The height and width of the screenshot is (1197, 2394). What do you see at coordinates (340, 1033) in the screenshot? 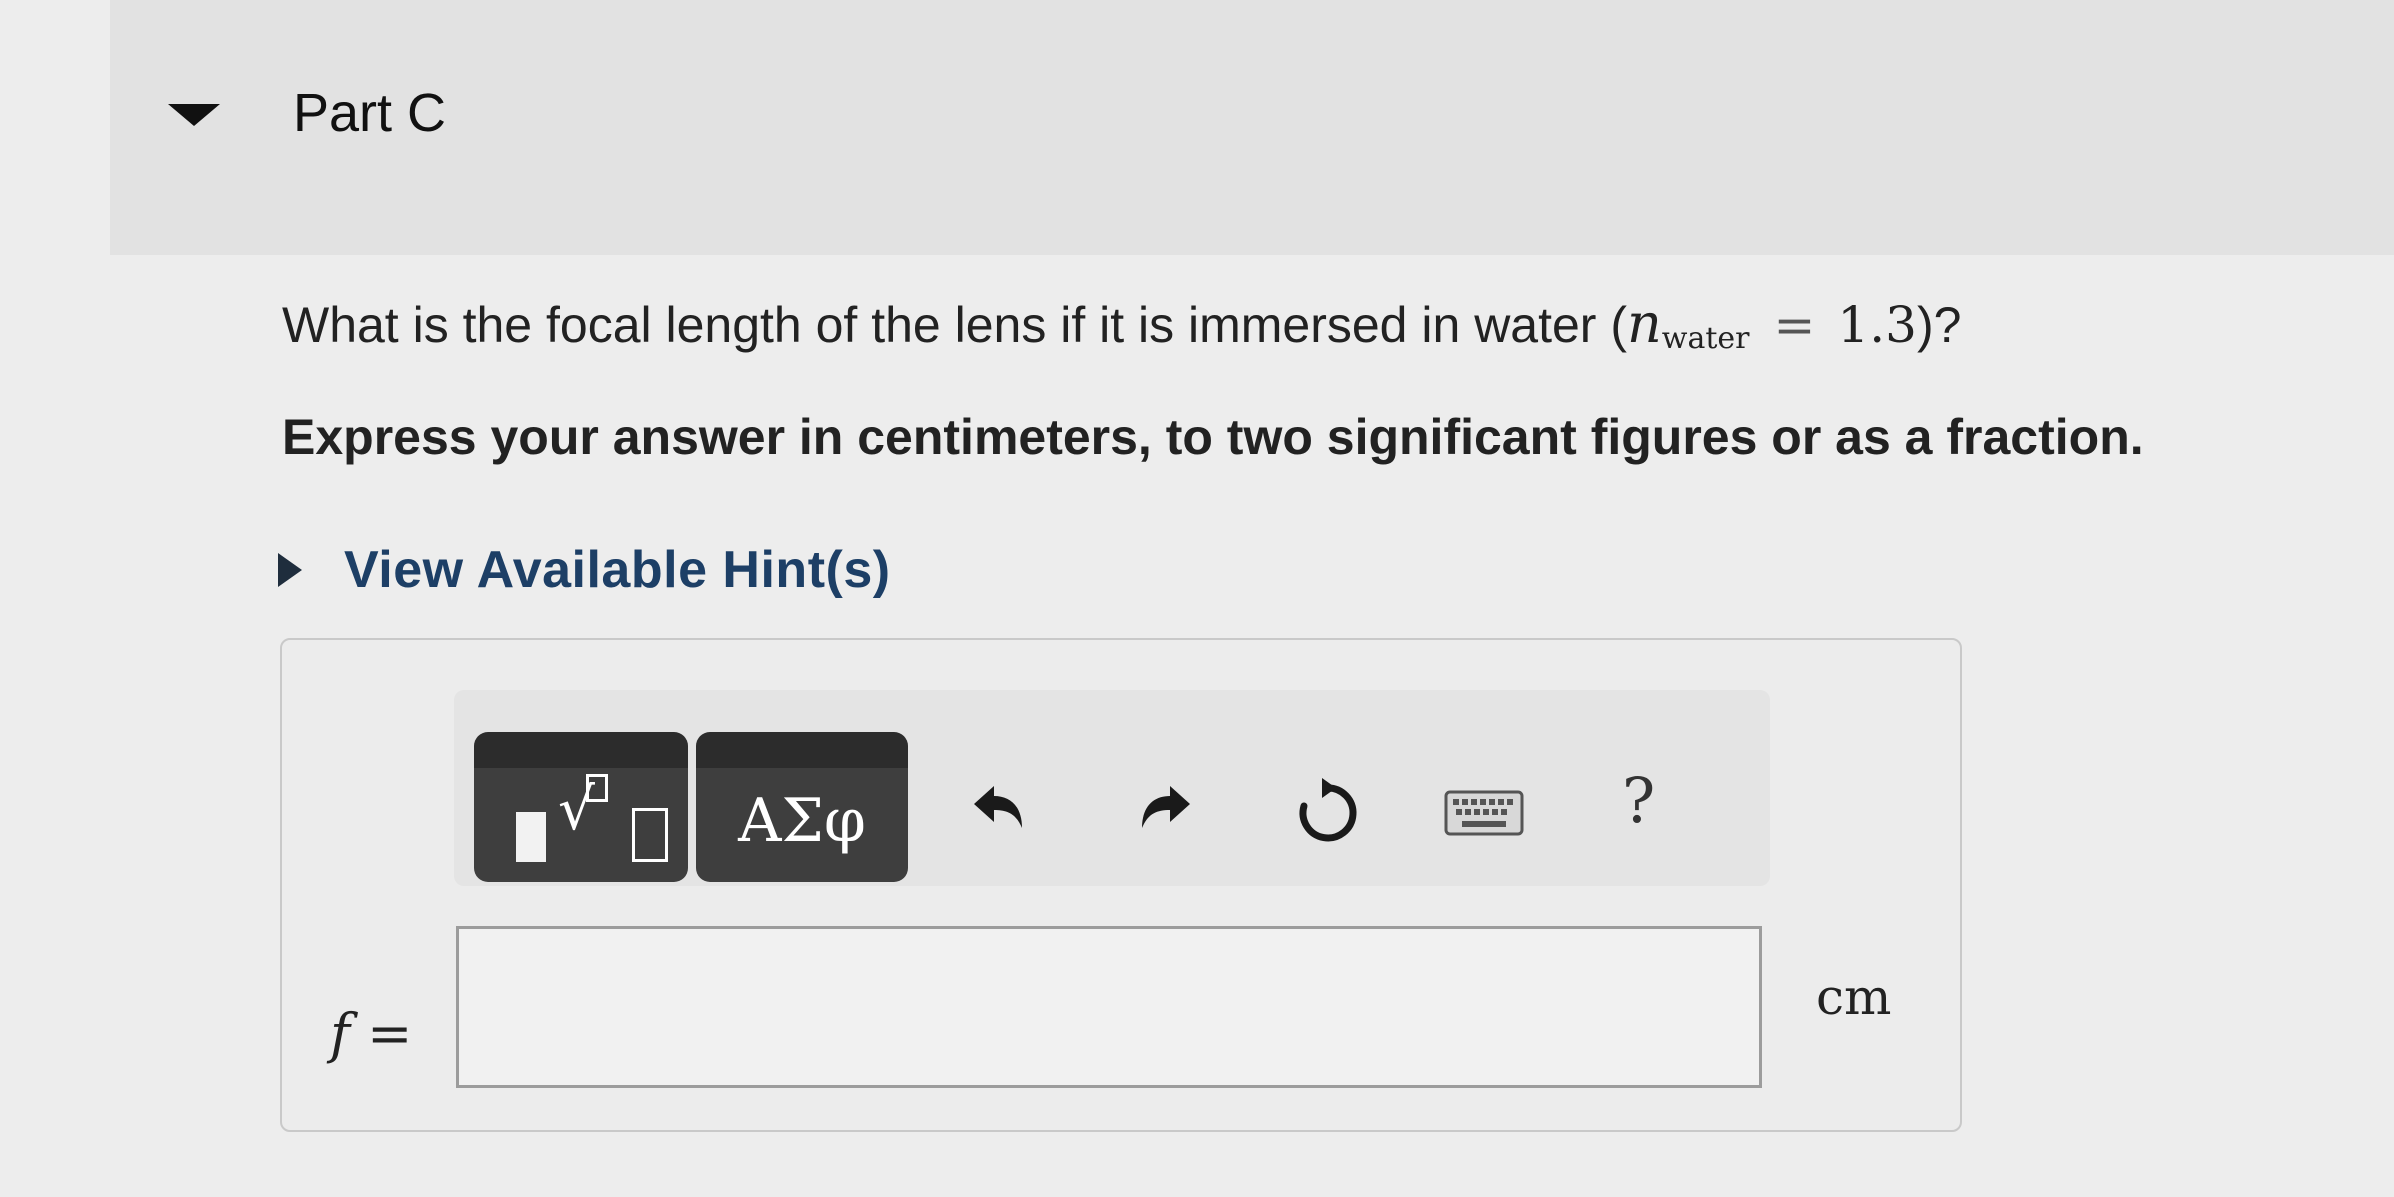
I see `answer-variable: f` at bounding box center [340, 1033].